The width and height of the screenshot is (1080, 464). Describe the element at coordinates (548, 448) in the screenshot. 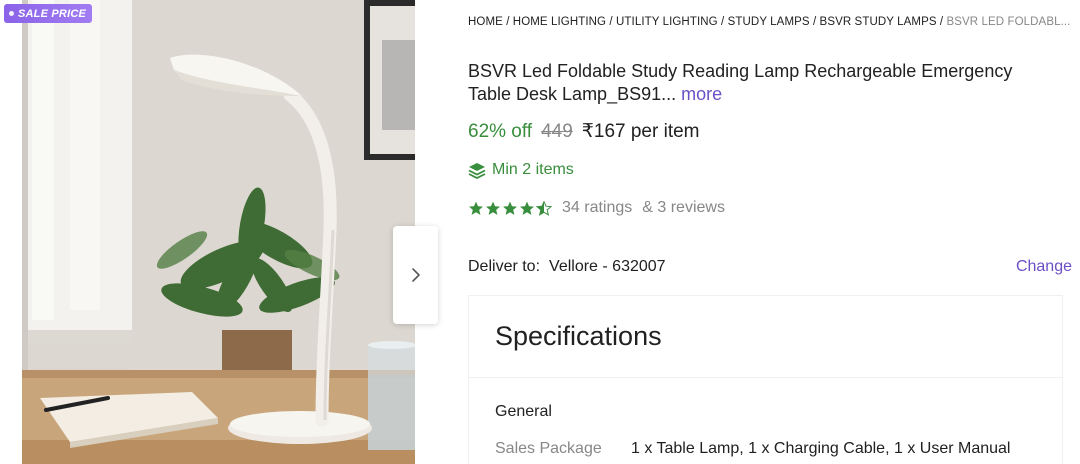

I see `spec-key: Sales Package` at that location.